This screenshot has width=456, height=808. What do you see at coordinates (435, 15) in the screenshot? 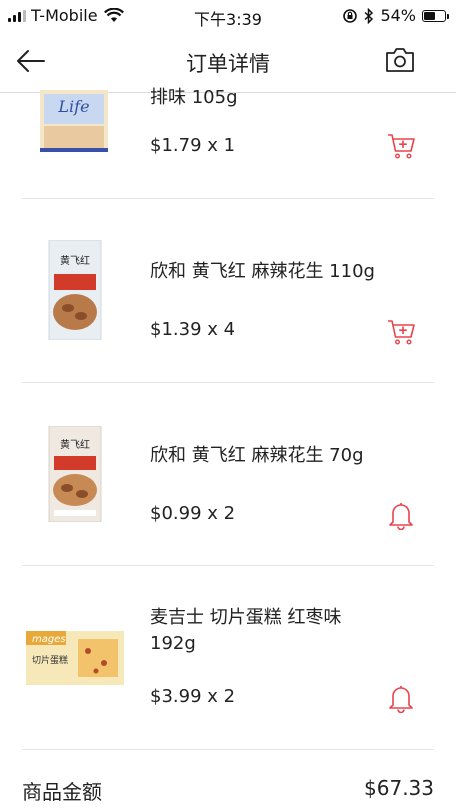
I see `battery-icon` at bounding box center [435, 15].